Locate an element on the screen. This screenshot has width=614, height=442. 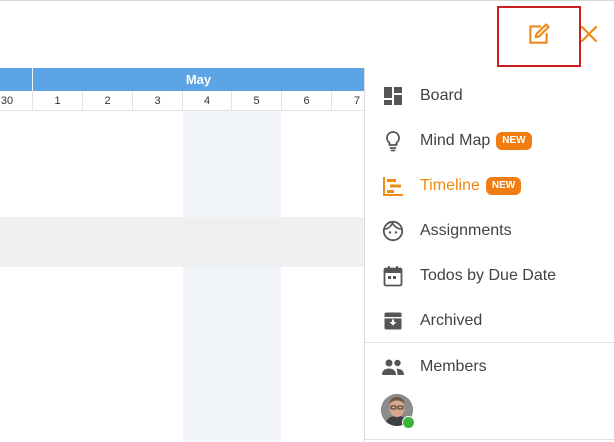
menu-item-label: Archived is located at coordinates (451, 320).